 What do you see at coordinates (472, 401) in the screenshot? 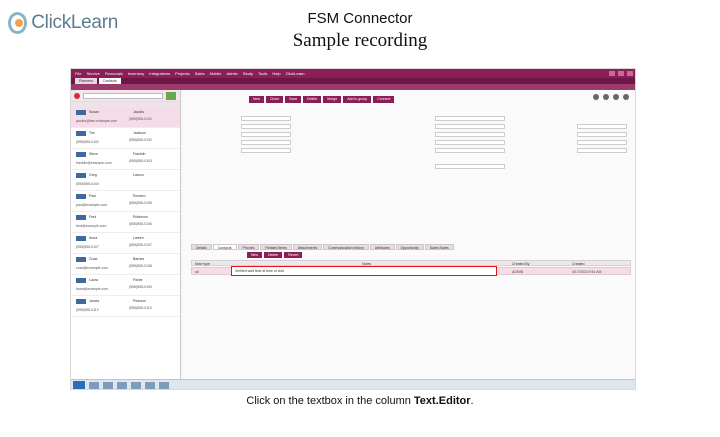
I see `caption-suffix: .` at bounding box center [472, 401].